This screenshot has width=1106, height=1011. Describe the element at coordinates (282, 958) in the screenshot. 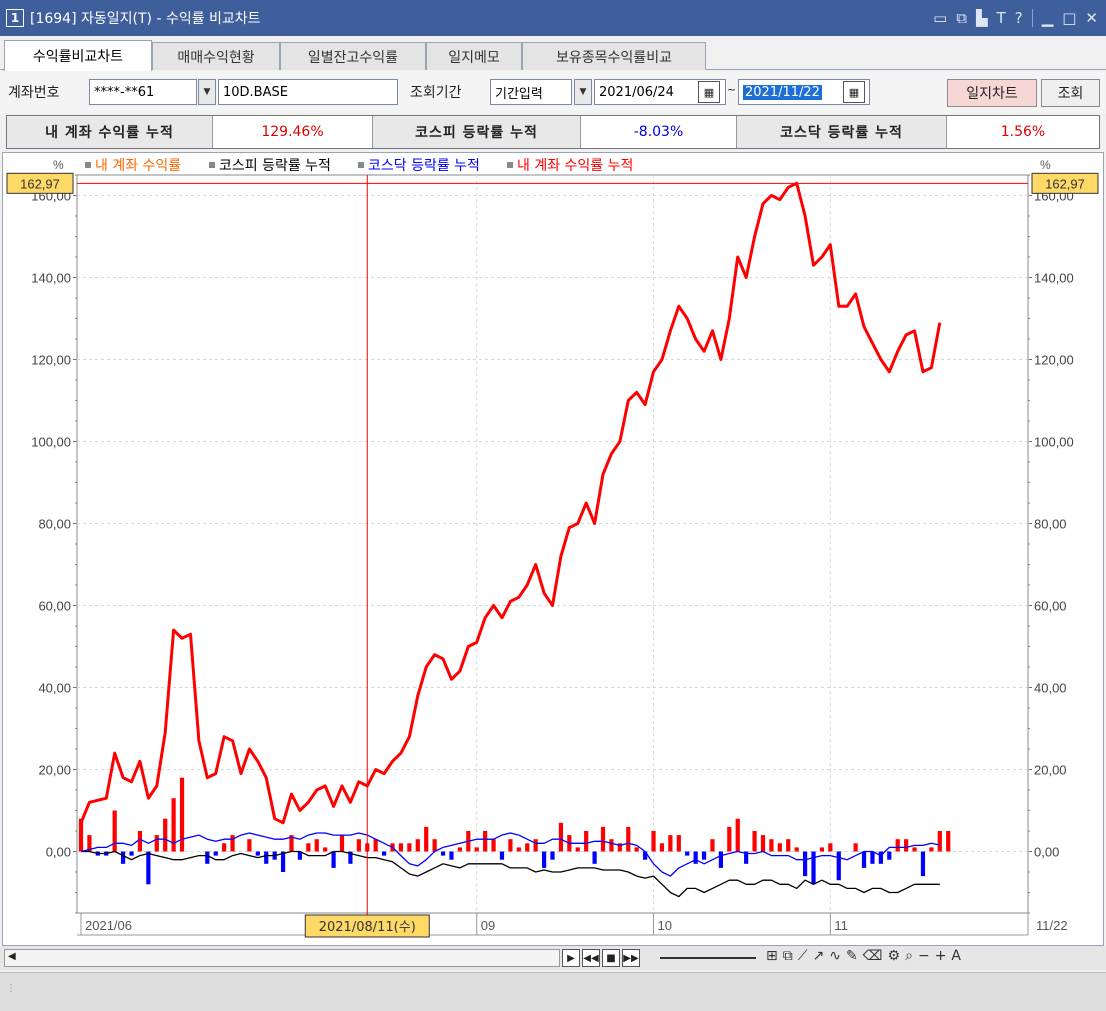

I see `horizontal-scrollbar: ◀` at that location.